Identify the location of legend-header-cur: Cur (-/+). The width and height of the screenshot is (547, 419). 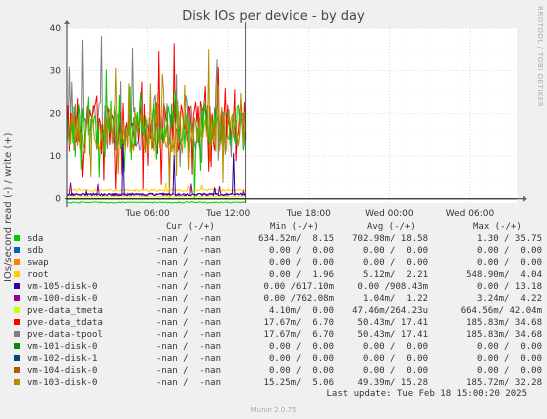
(190, 227).